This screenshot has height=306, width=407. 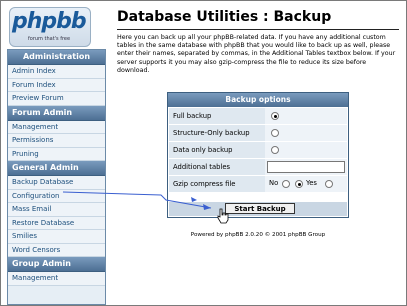 What do you see at coordinates (258, 29) in the screenshot?
I see `title-divider` at bounding box center [258, 29].